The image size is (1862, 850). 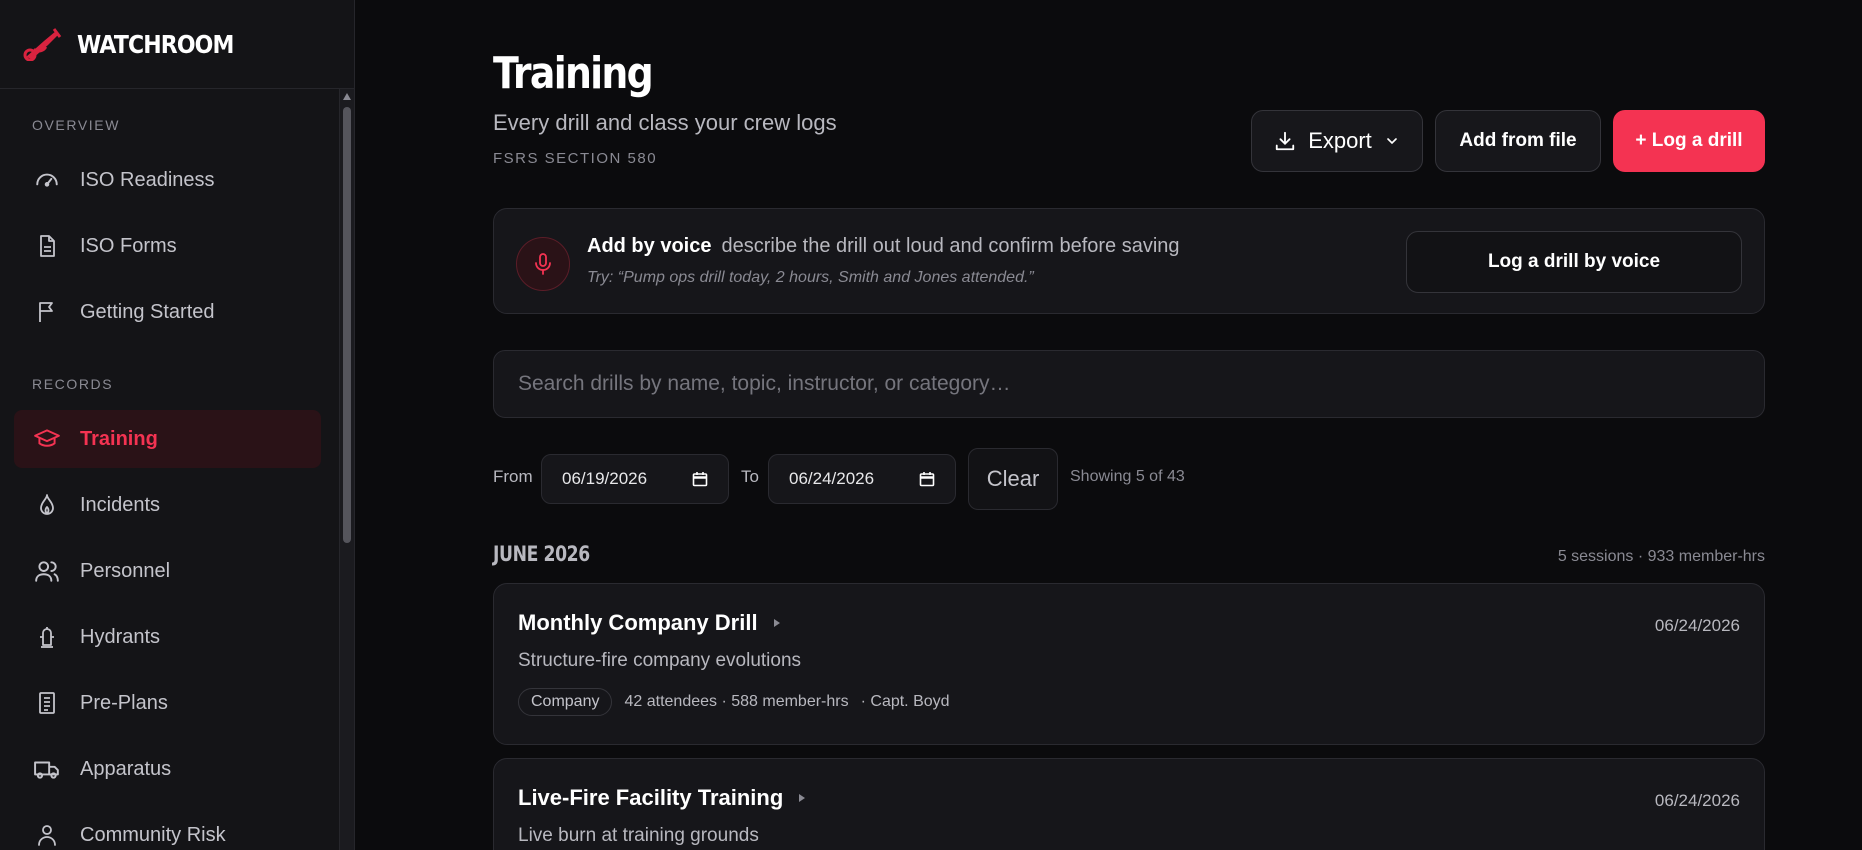 I want to click on search-input, so click(x=1129, y=384).